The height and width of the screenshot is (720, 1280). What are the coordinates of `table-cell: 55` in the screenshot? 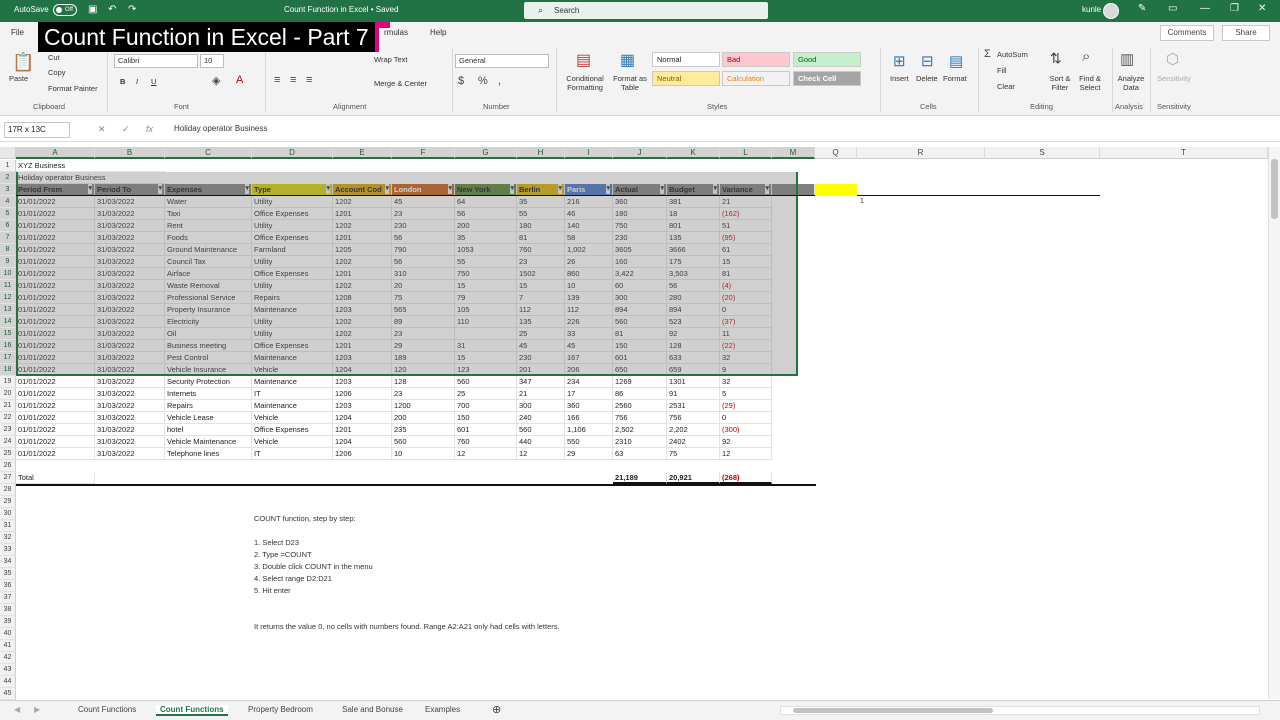 It's located at (541, 214).